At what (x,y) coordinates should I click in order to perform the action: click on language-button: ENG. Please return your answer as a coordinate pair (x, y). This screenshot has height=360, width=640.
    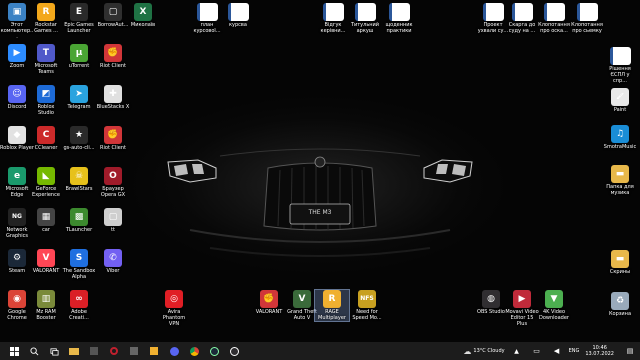
    Looking at the image, I should click on (574, 351).